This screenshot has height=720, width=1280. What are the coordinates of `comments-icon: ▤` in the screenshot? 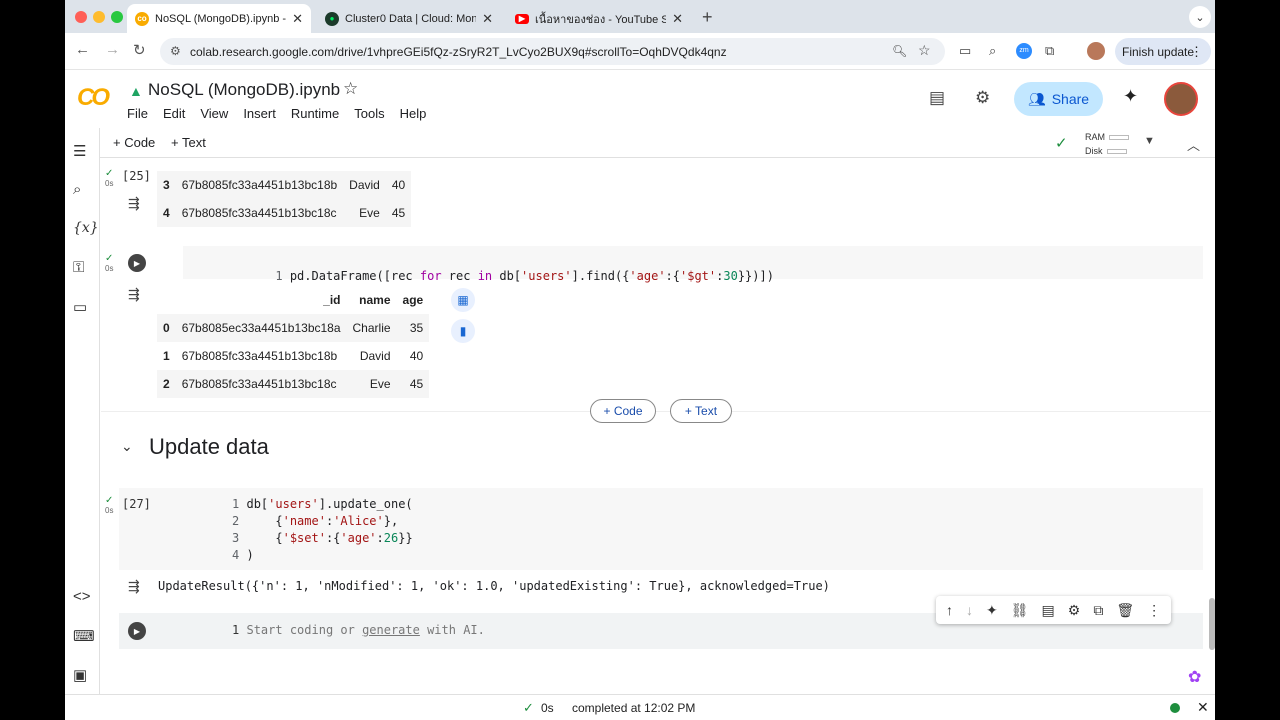 It's located at (937, 98).